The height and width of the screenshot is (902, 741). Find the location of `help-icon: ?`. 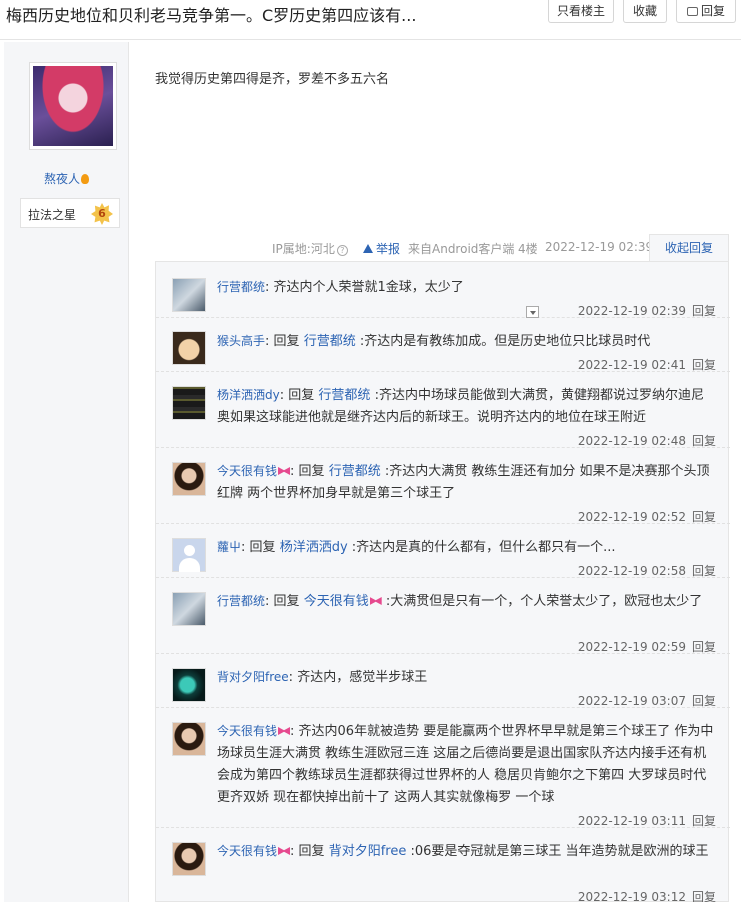

help-icon: ? is located at coordinates (342, 250).